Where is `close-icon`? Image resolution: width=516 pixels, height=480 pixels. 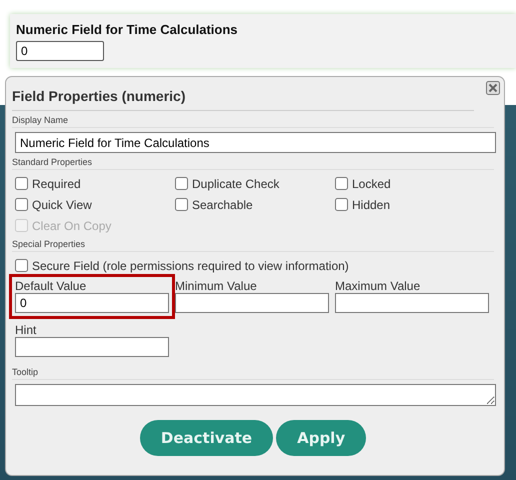
close-icon is located at coordinates (493, 88).